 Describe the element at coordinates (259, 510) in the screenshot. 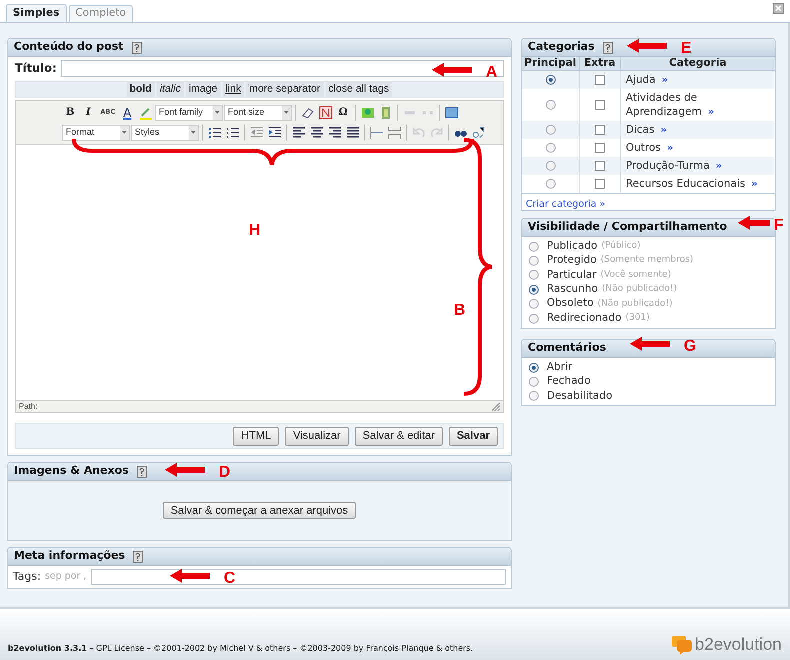

I see `attach-button: Salvar & começar a anexar arquivos` at that location.